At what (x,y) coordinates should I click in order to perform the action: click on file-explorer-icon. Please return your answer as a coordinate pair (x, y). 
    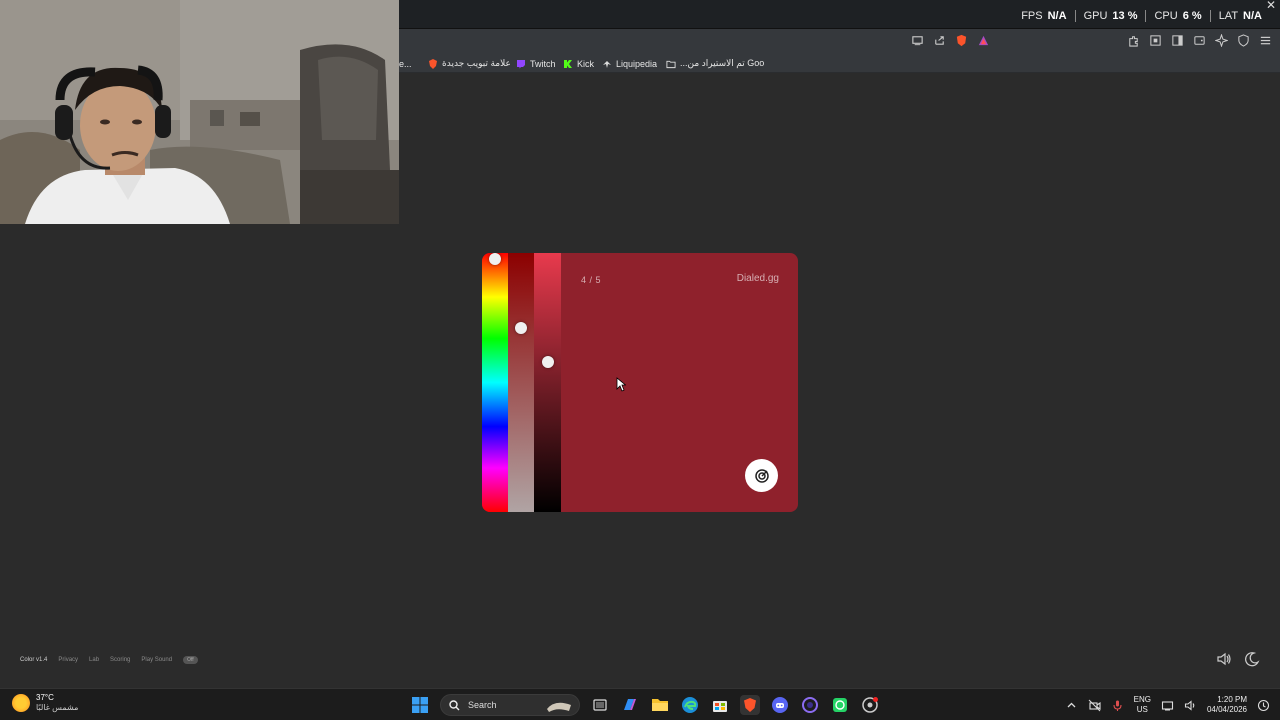
    Looking at the image, I should click on (660, 705).